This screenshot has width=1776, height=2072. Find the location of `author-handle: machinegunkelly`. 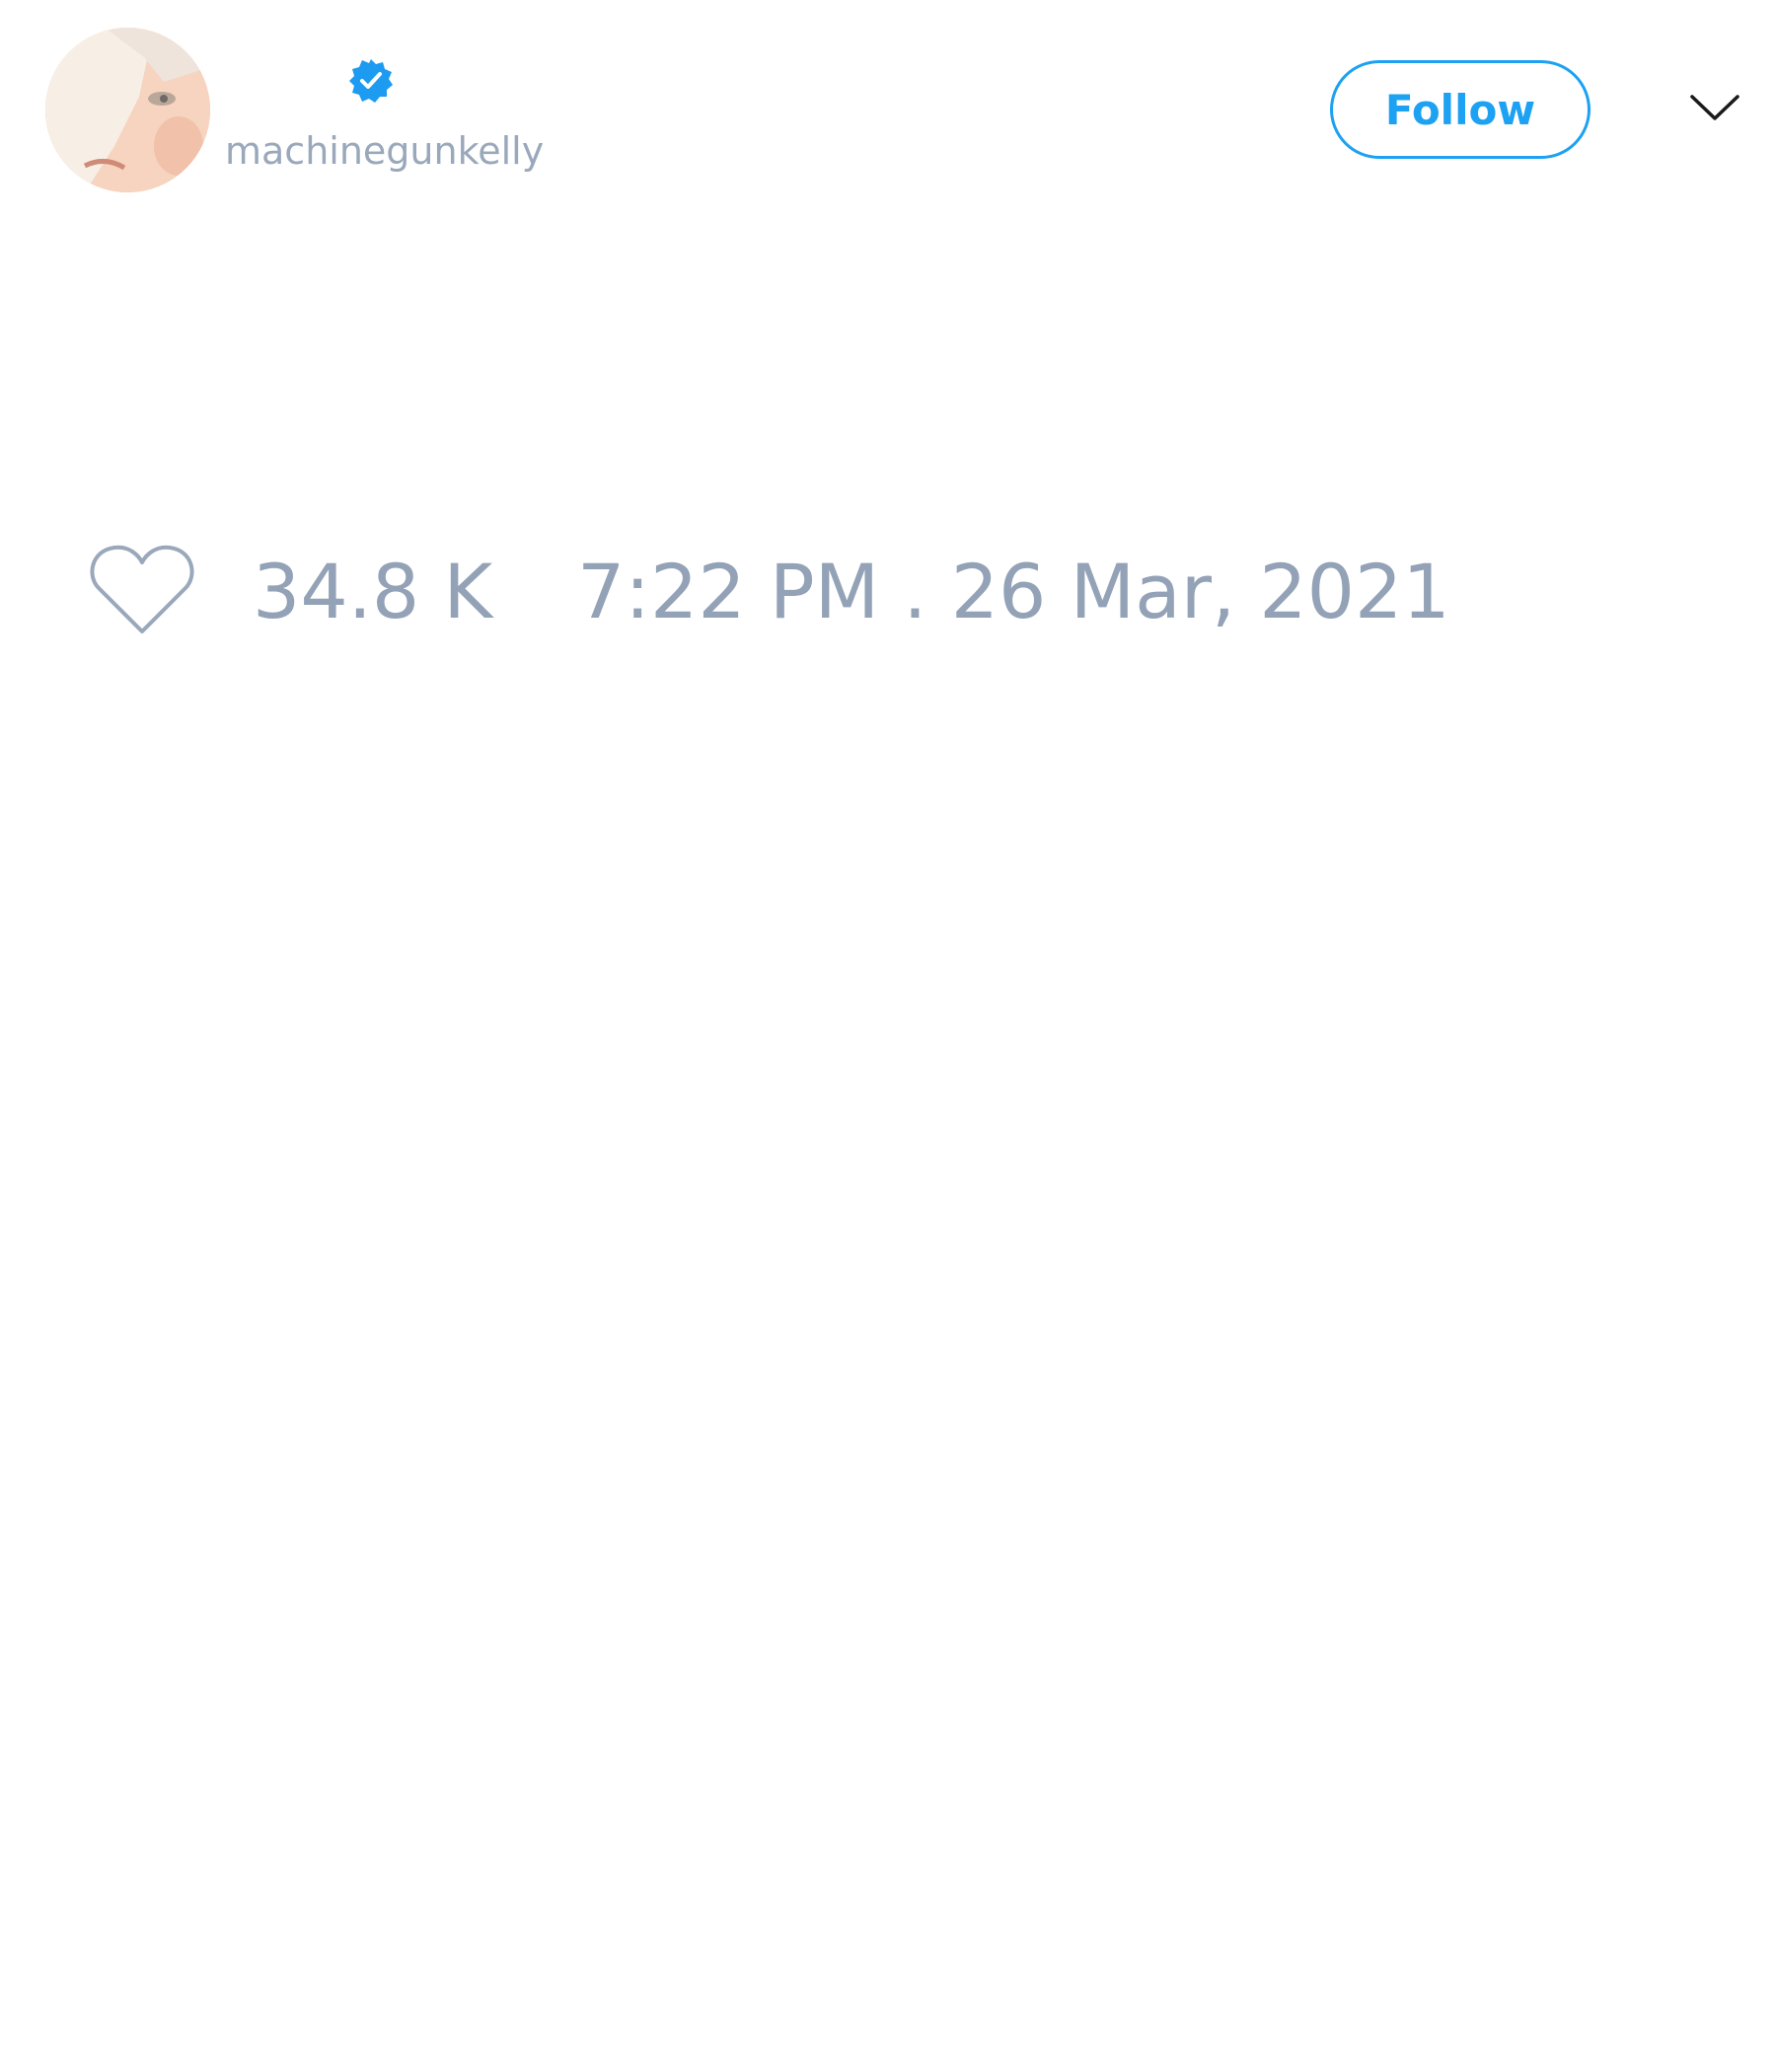

author-handle: machinegunkelly is located at coordinates (385, 151).